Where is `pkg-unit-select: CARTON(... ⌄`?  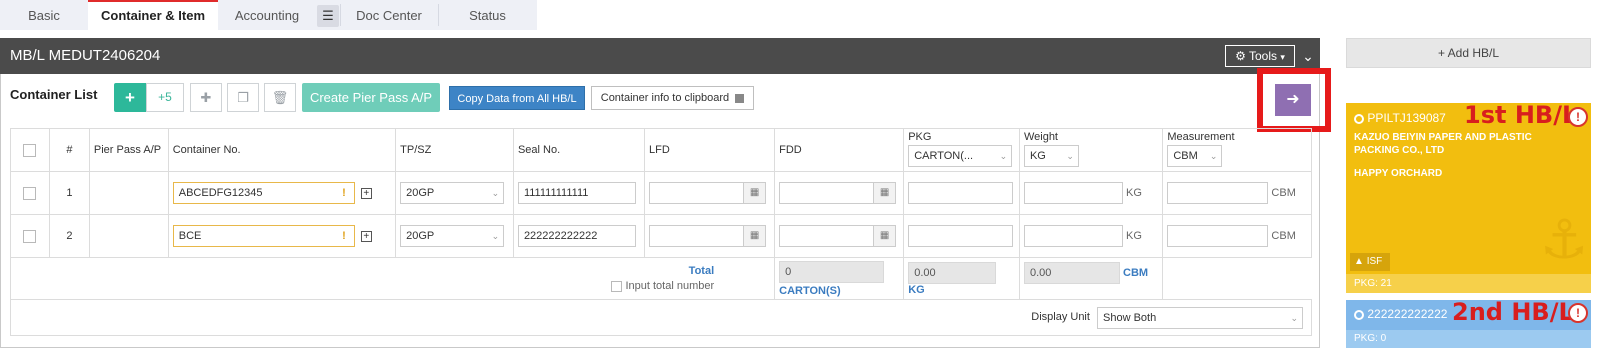
pkg-unit-select: CARTON(... ⌄ is located at coordinates (960, 156).